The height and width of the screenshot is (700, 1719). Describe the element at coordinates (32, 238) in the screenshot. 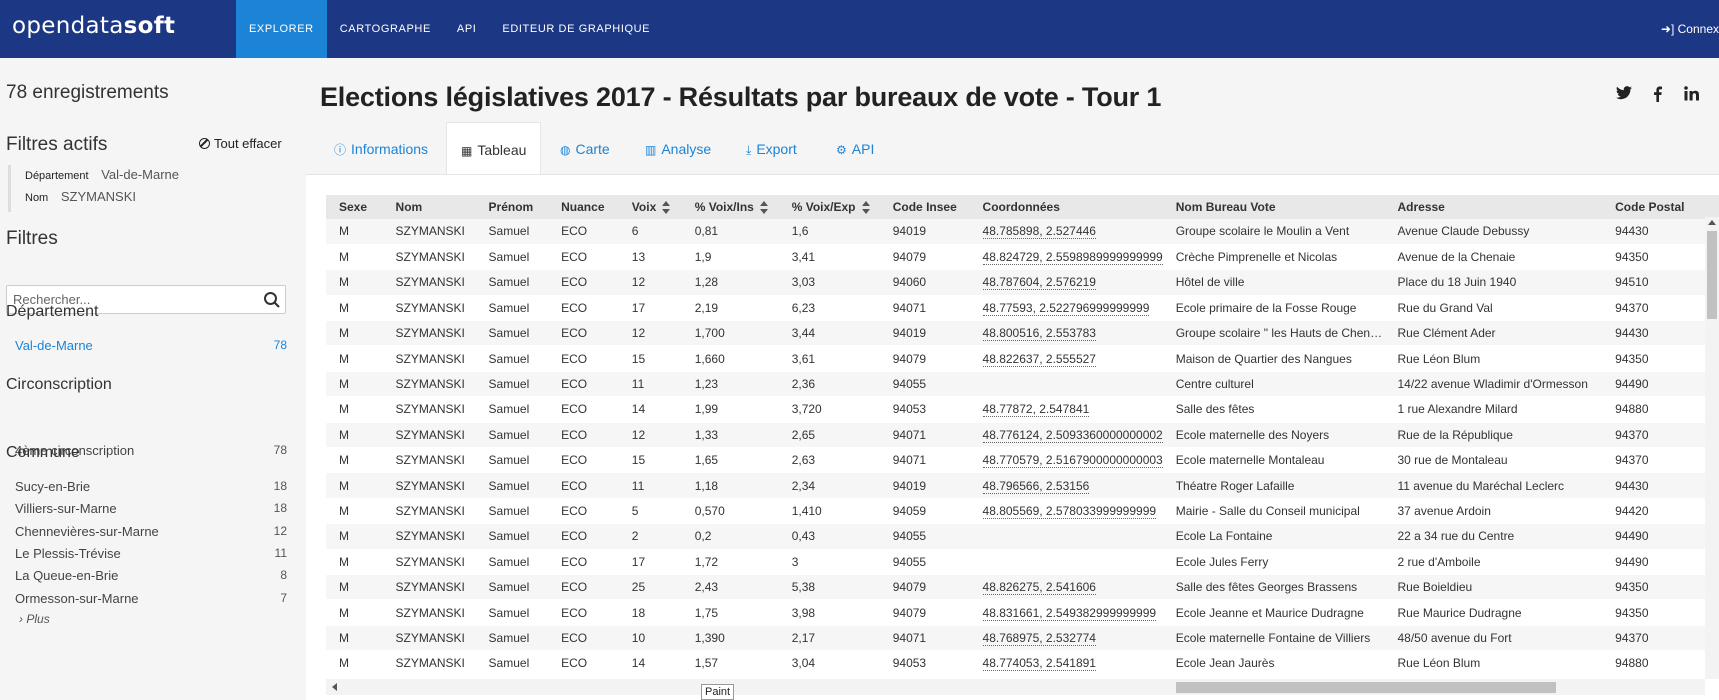

I see `filters-title: Filtres` at that location.